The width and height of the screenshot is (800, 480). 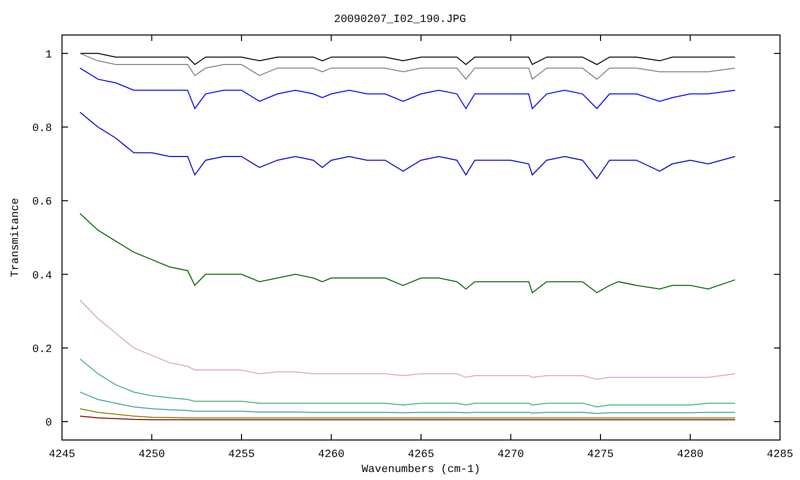 What do you see at coordinates (690, 455) in the screenshot?
I see `x-tick-label: 4280` at bounding box center [690, 455].